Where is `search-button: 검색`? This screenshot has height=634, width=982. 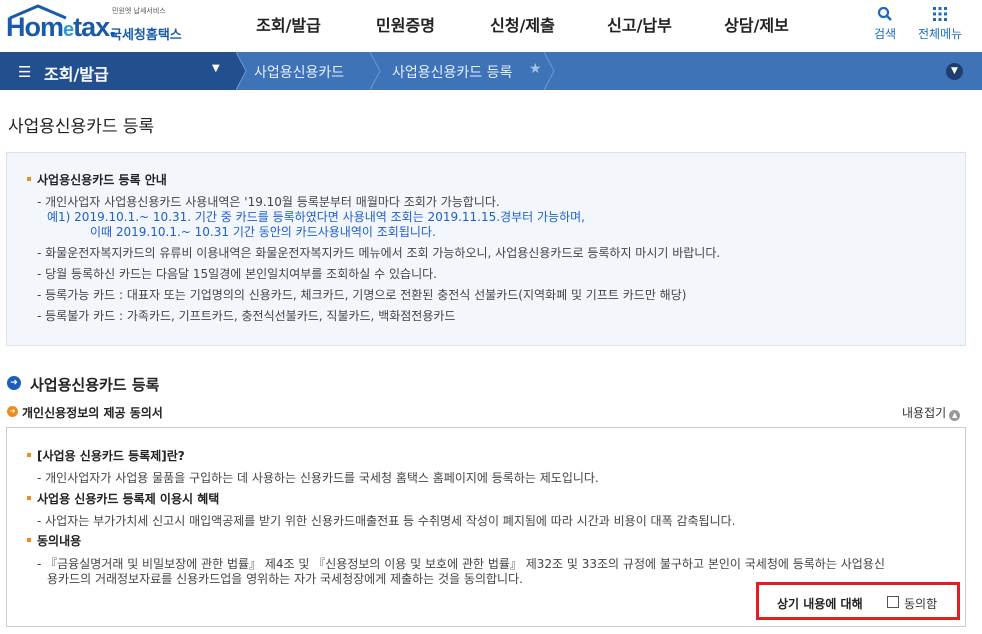
search-button: 검색 is located at coordinates (885, 24).